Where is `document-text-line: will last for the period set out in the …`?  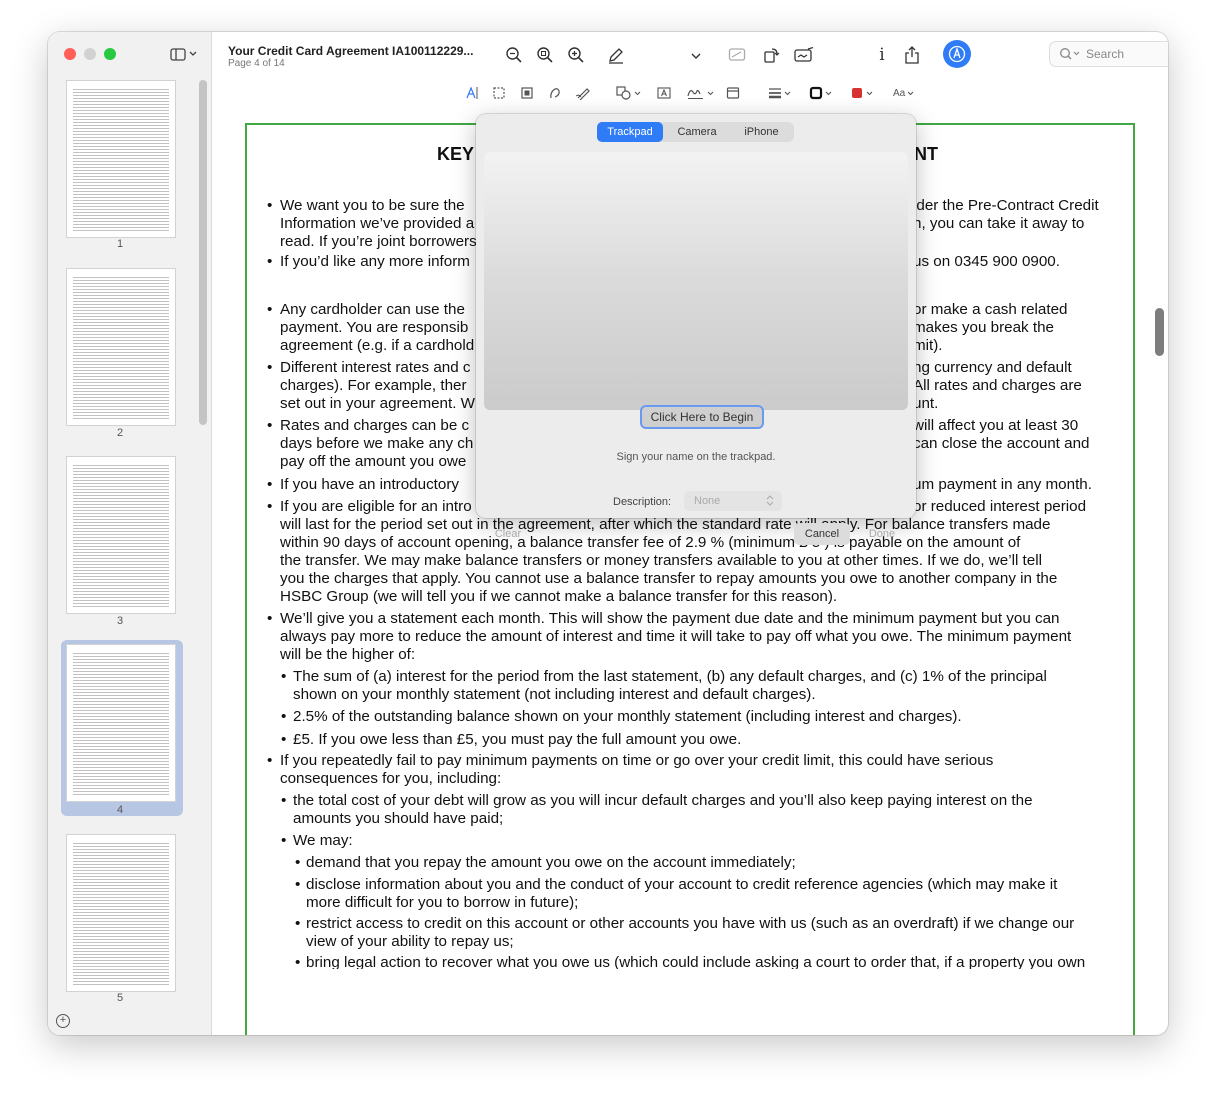
document-text-line: will last for the period set out in the … is located at coordinates (665, 524).